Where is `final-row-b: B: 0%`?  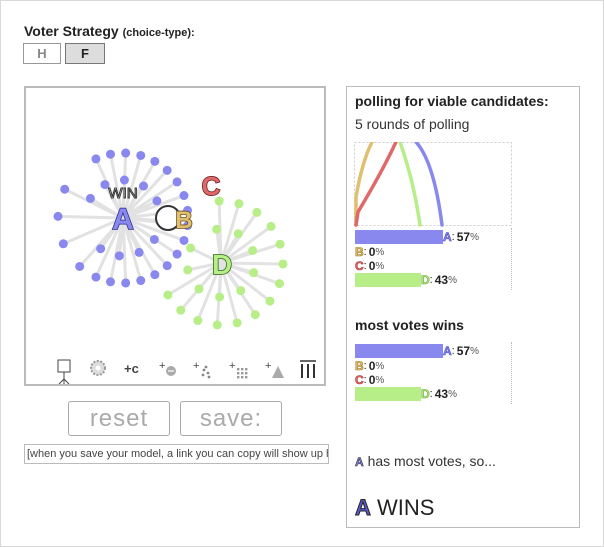 final-row-b: B: 0% is located at coordinates (370, 366).